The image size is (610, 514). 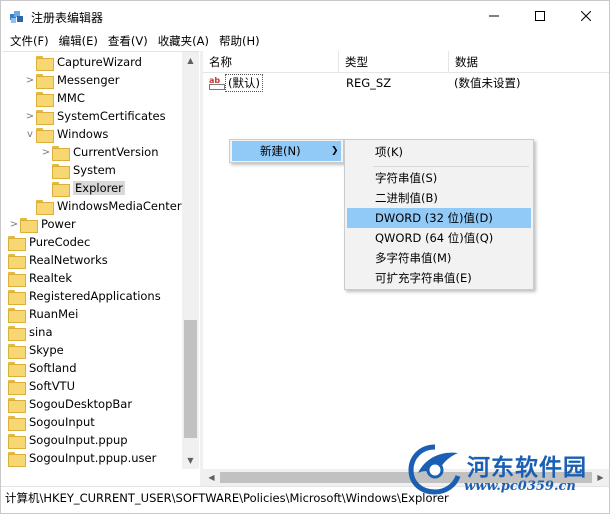 I want to click on menu-item-binary-value: 二进制值(B), so click(x=439, y=198).